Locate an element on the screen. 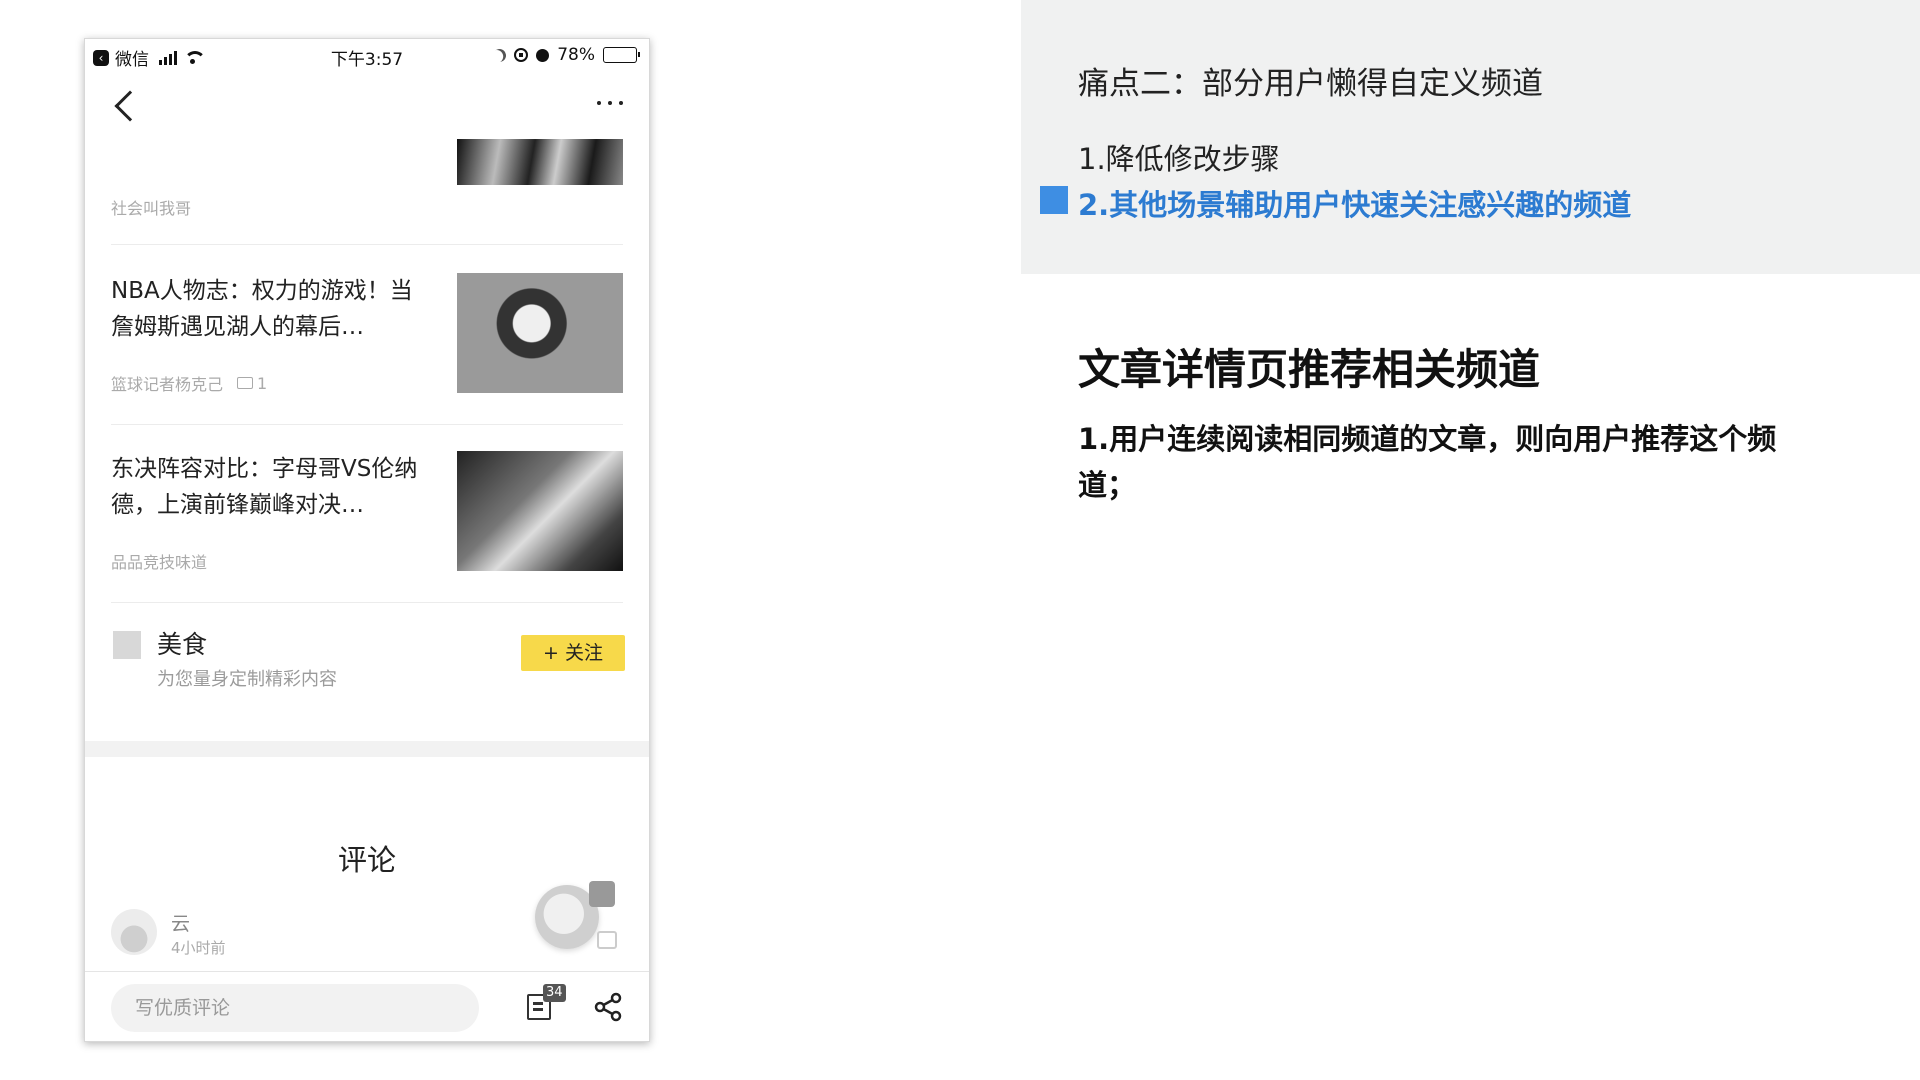  back-icon is located at coordinates (130, 106).